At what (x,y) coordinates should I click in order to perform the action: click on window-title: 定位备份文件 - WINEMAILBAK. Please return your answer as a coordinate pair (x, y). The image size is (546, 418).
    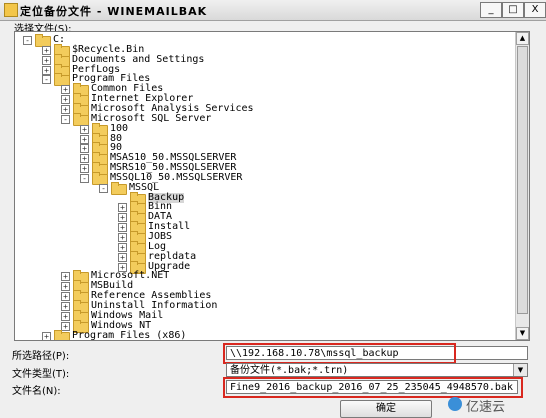
    Looking at the image, I should click on (114, 11).